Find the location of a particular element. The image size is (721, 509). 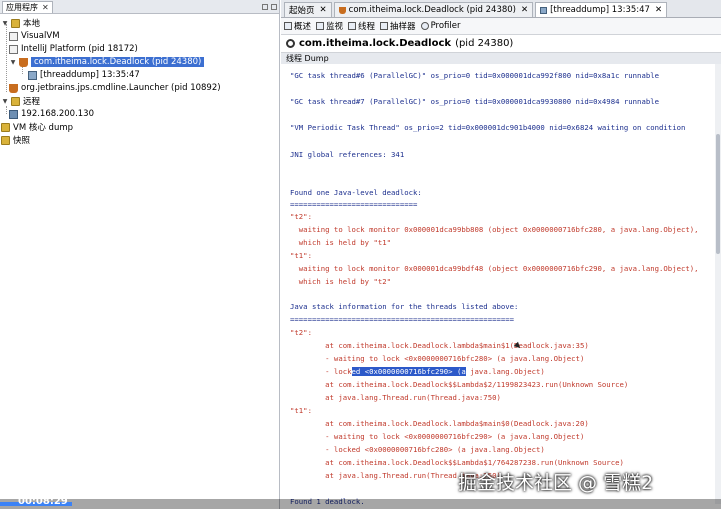

video-timecode: 00:08:29 is located at coordinates (43, 501).